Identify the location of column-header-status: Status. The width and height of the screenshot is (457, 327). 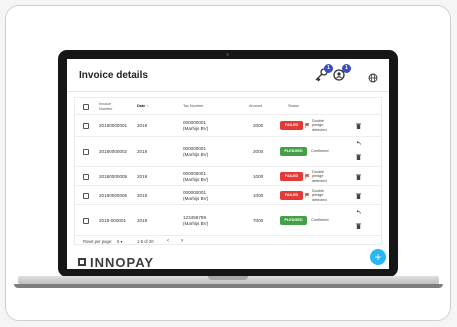
(293, 106).